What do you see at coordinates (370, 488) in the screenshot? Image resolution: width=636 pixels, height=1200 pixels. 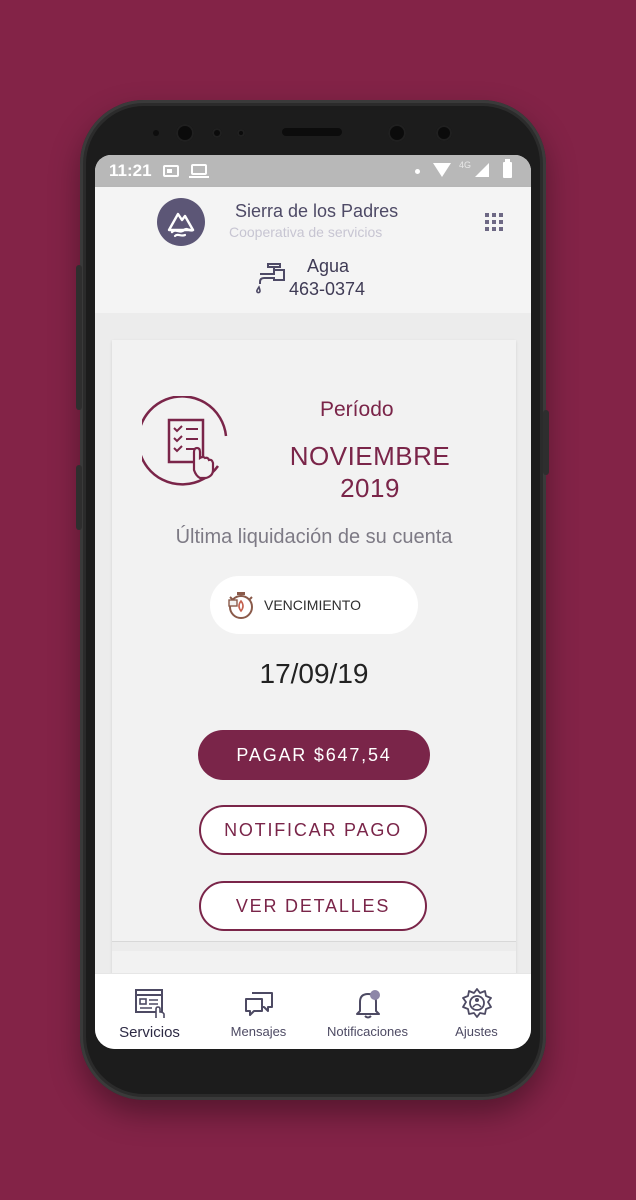 I see `period-year: 2019` at bounding box center [370, 488].